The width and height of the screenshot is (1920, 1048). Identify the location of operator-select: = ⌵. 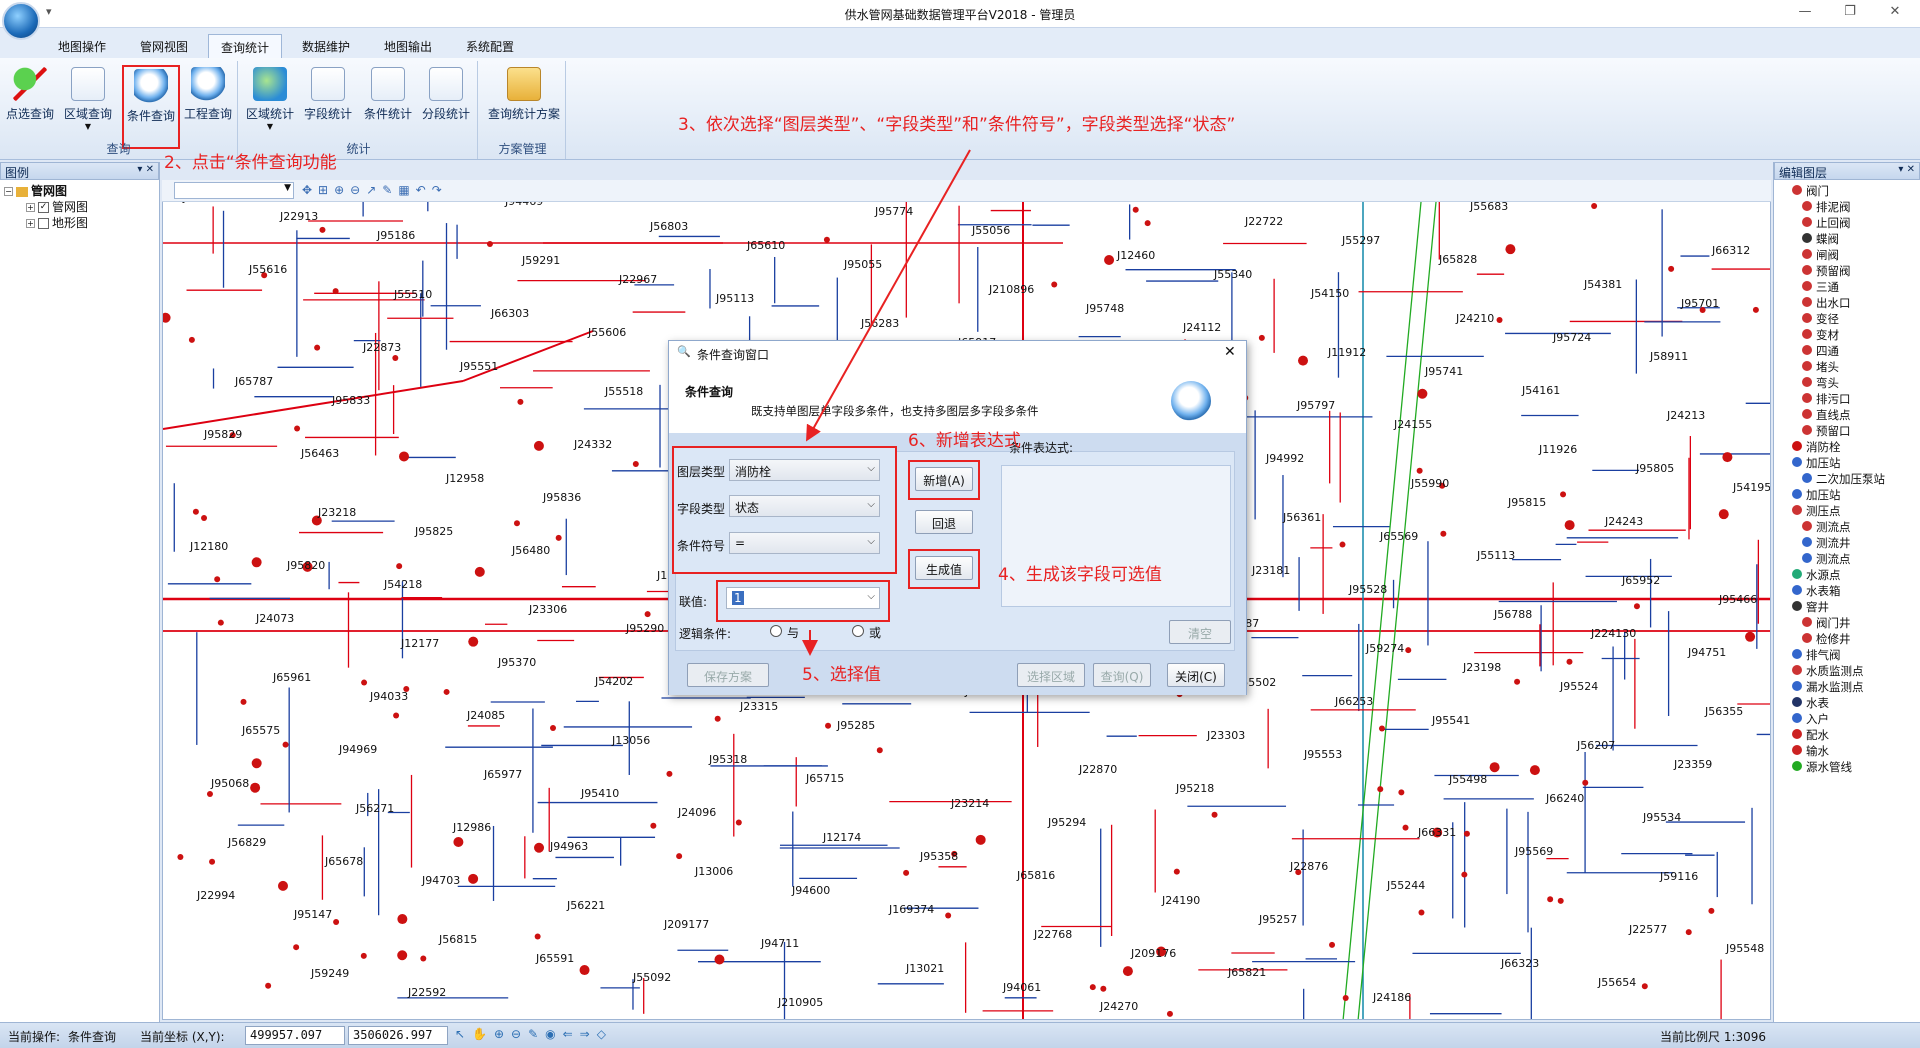
(804, 543).